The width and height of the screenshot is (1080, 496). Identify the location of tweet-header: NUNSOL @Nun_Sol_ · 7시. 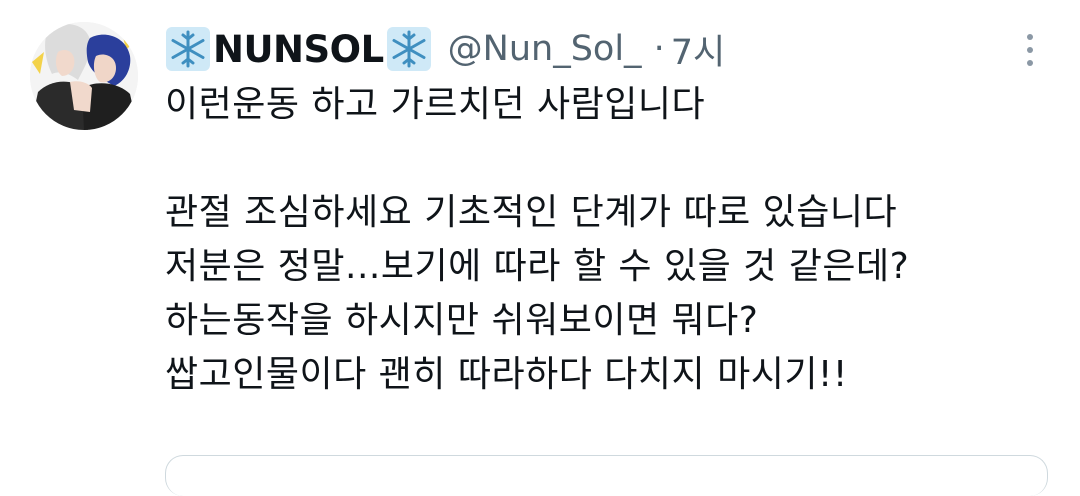
(592, 49).